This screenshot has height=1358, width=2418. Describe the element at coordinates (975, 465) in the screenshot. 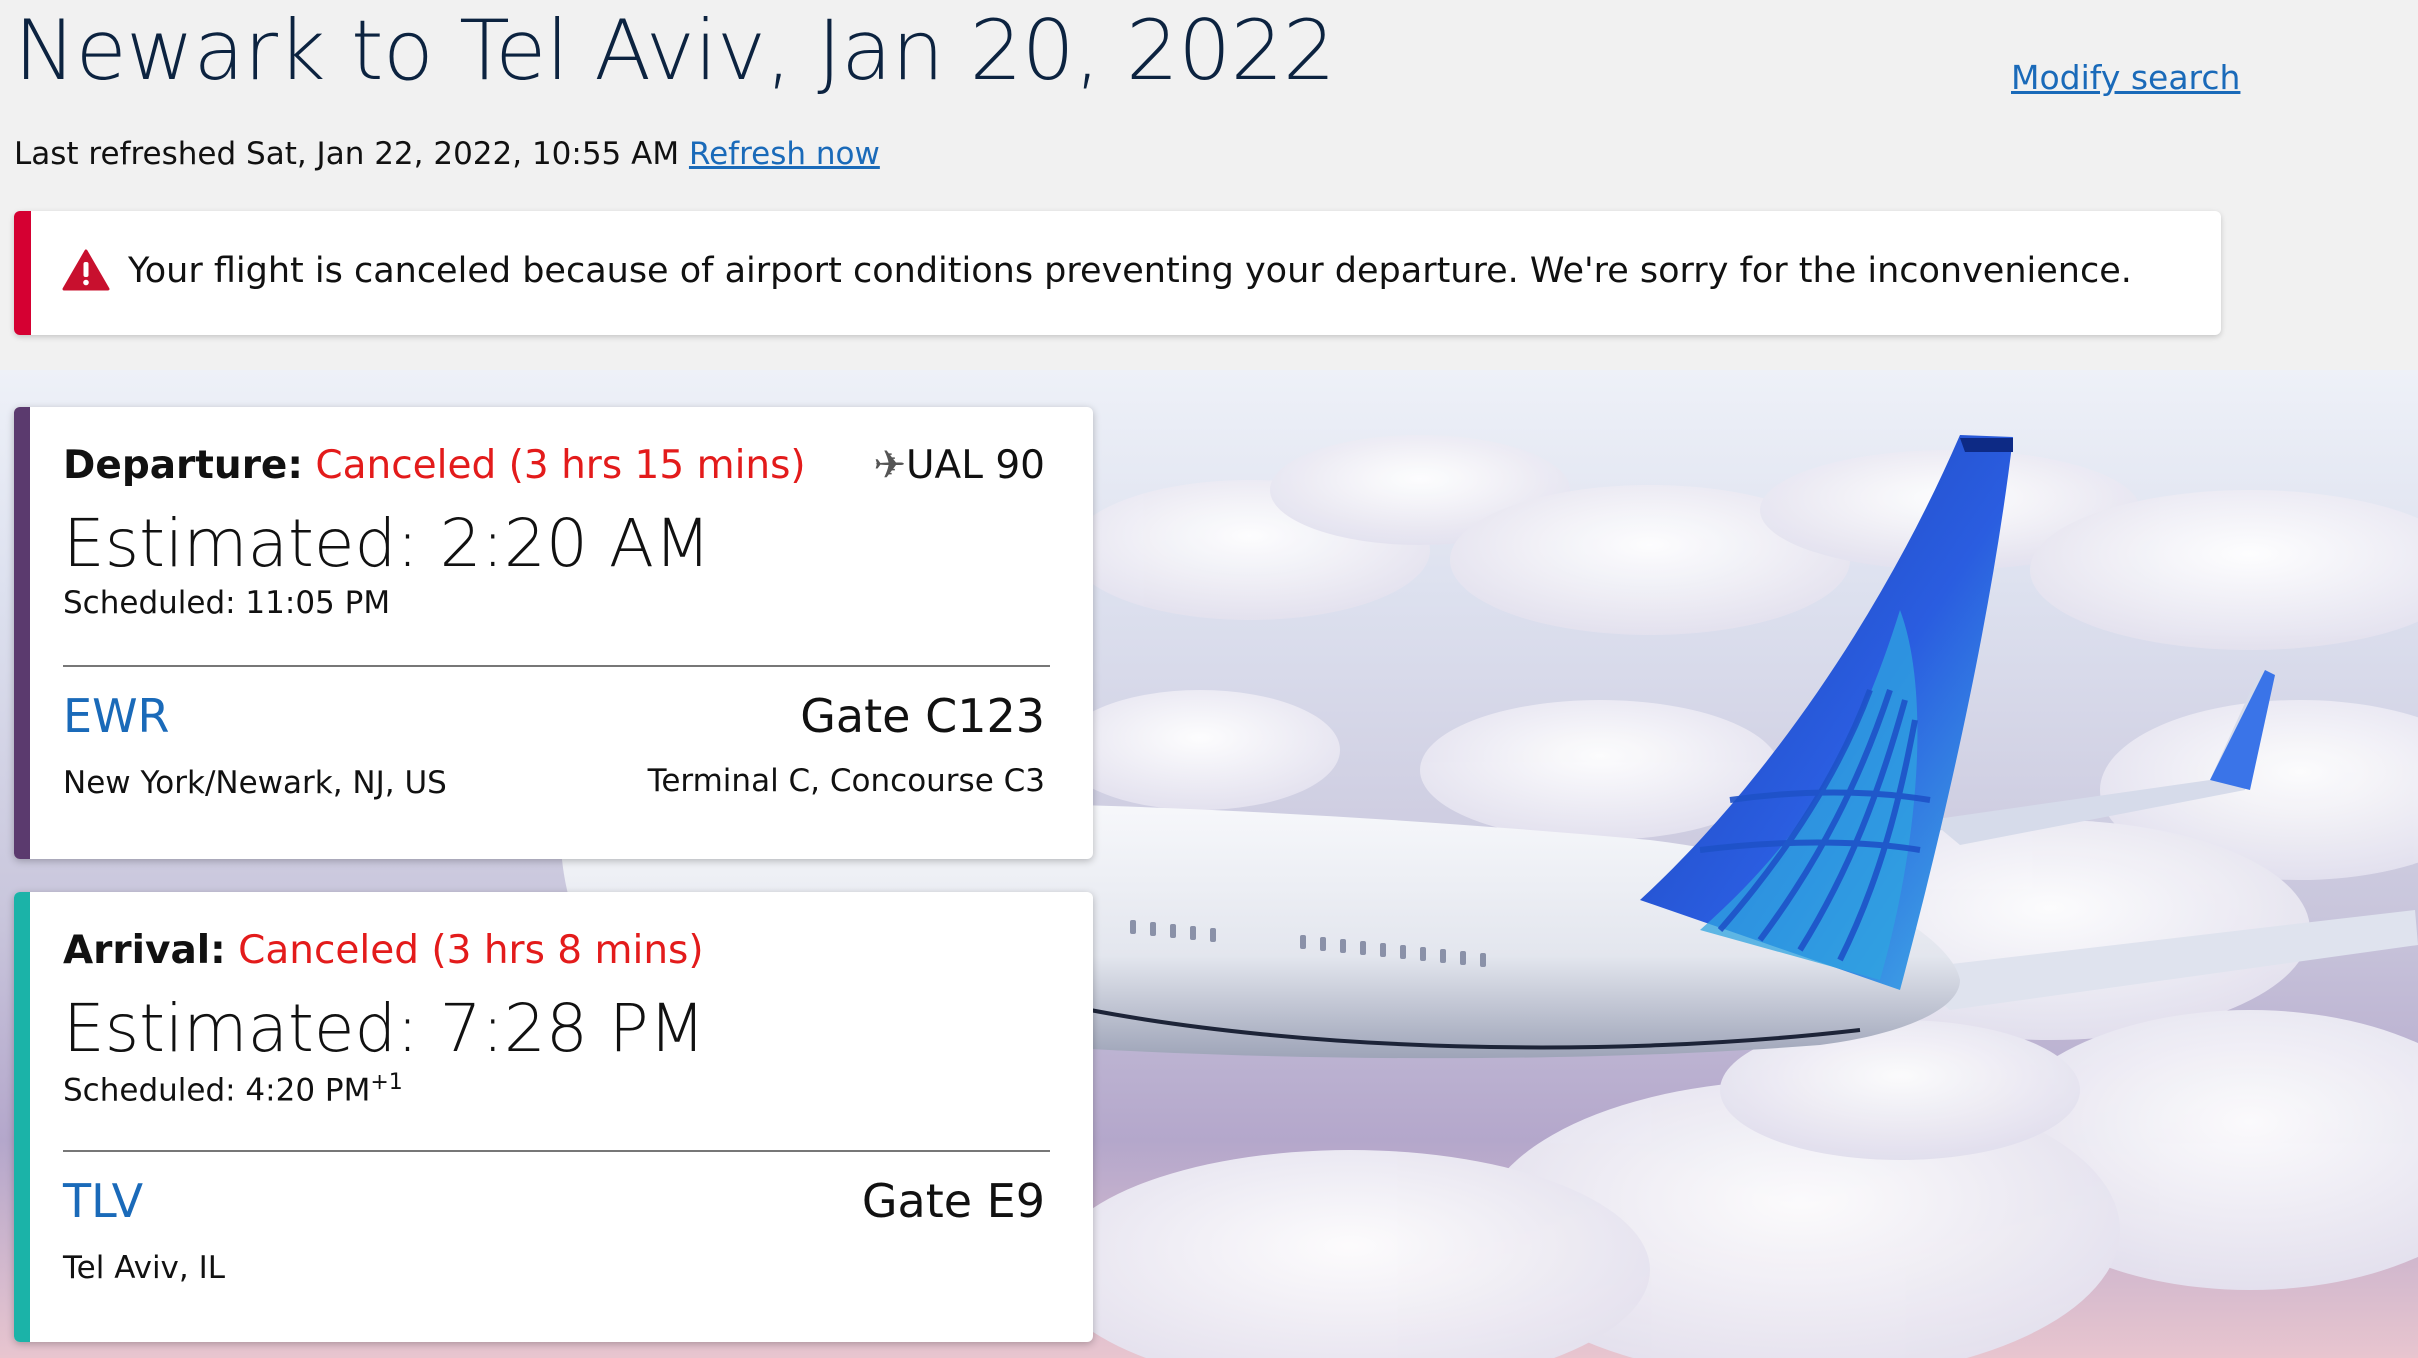

I see `flight-number-text: UAL 90` at that location.